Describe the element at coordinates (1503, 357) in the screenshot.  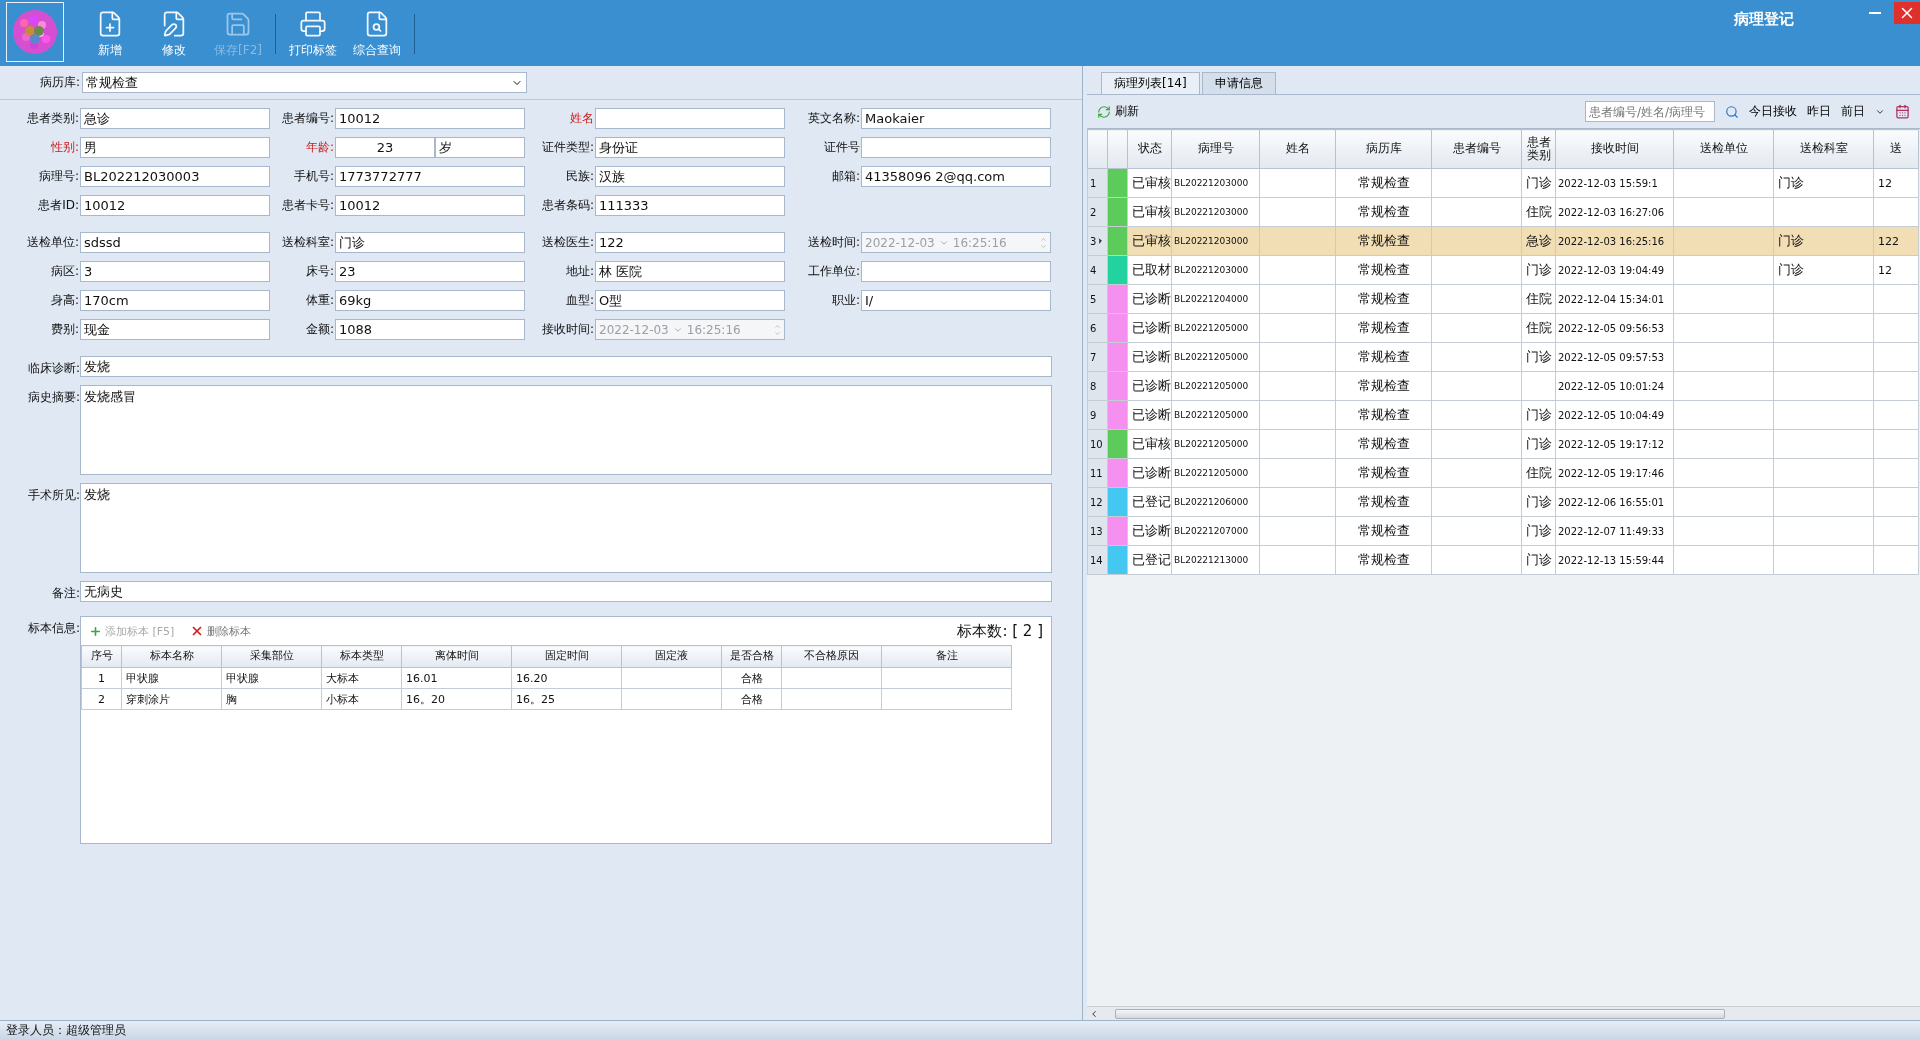
I see `table-row: 7 已诊断 BL20221205000 常规检查 门诊 2022-12-05 09:57:53` at that location.